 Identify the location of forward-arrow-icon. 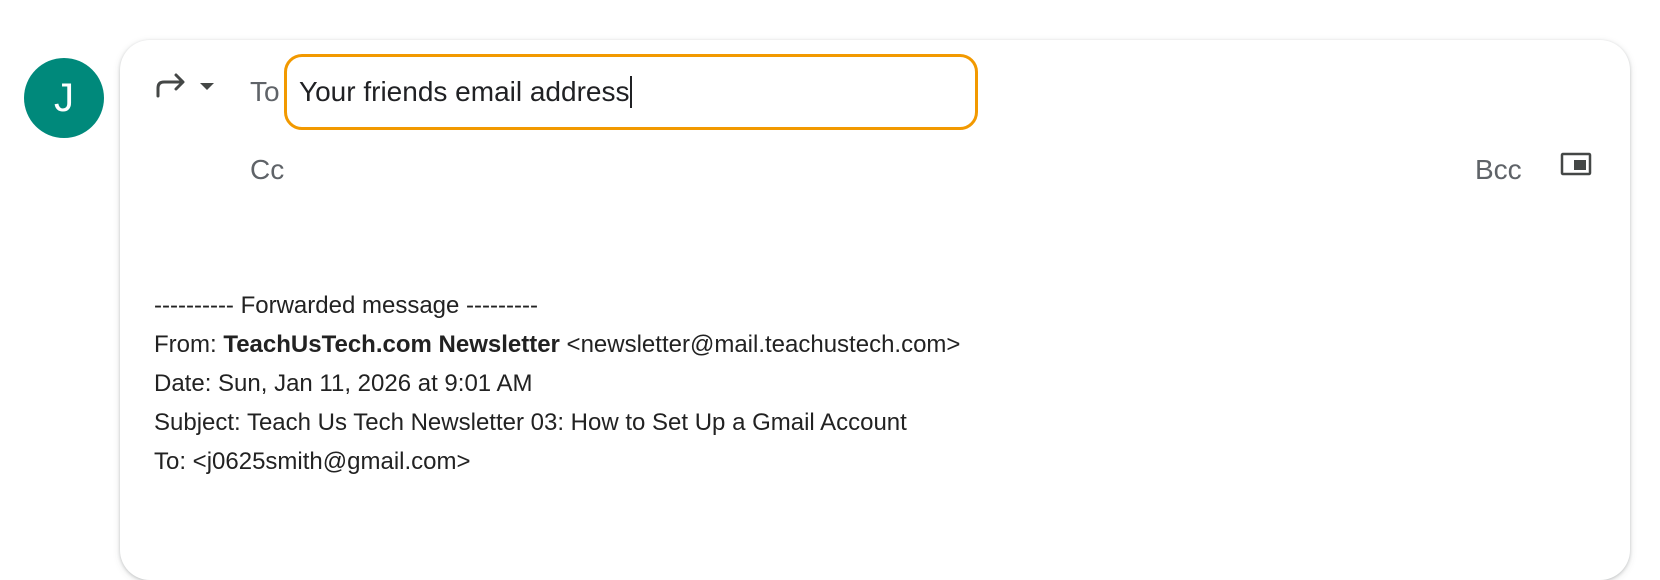
(171, 87).